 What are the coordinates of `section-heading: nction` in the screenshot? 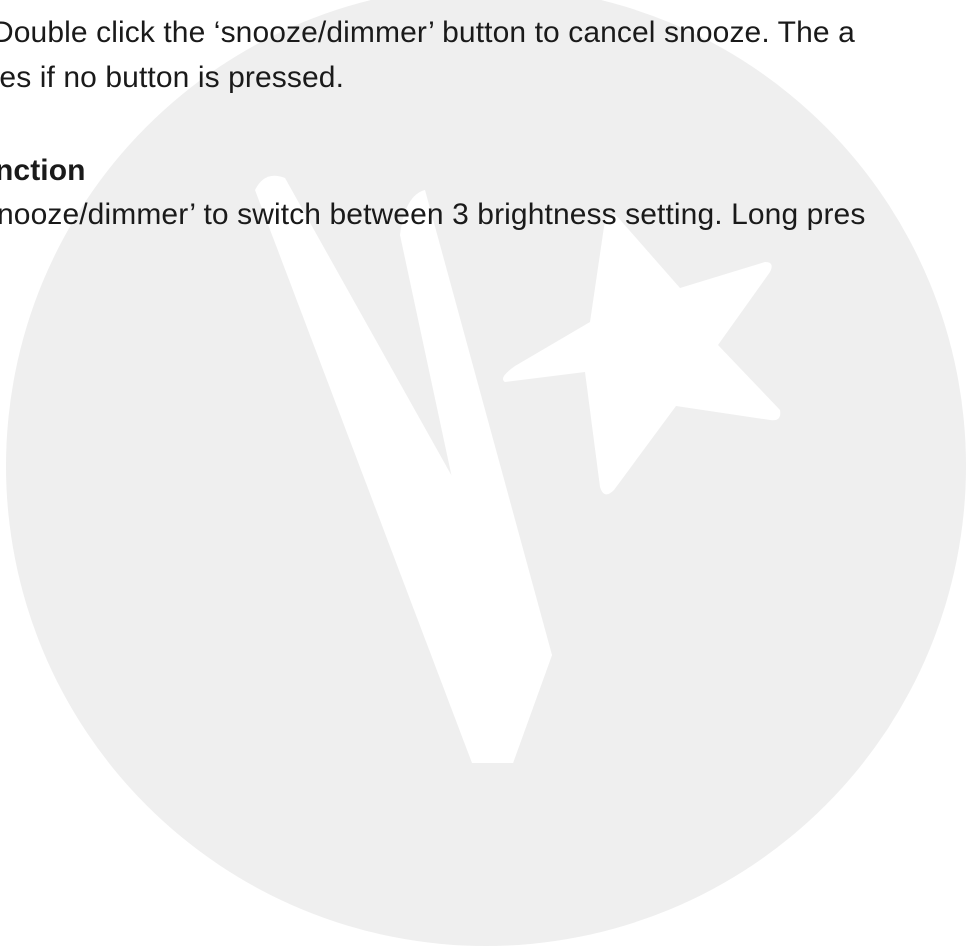 It's located at (43, 170).